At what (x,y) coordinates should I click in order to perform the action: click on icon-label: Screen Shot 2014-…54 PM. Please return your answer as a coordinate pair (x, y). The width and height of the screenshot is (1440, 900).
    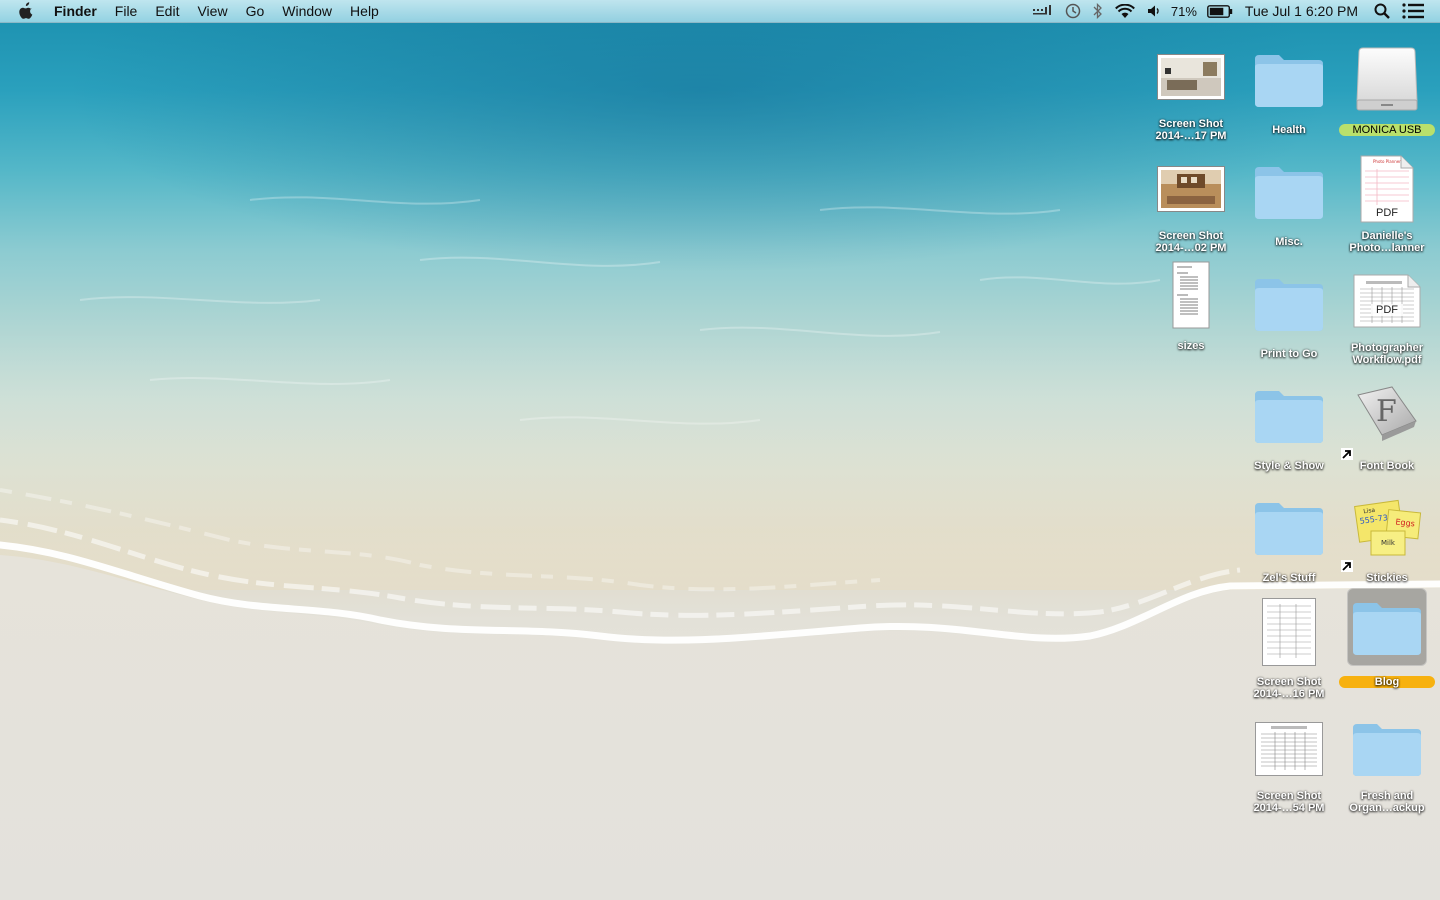
    Looking at the image, I should click on (1289, 802).